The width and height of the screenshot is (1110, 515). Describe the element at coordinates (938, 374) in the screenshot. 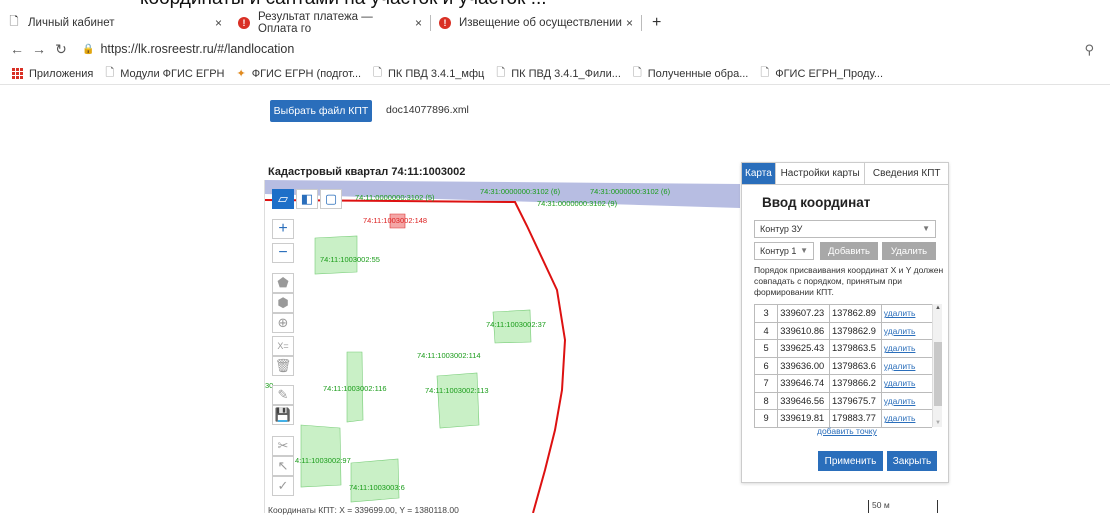

I see `scroll-thumb` at that location.